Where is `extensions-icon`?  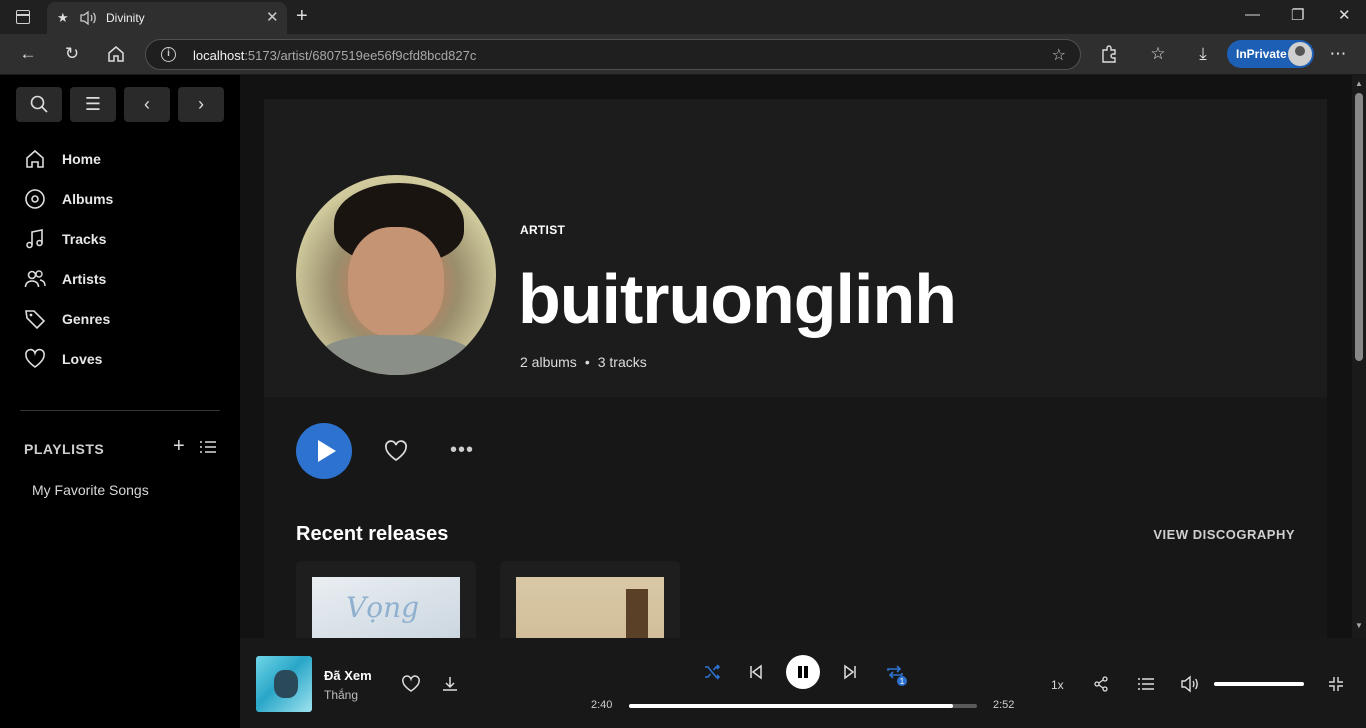 extensions-icon is located at coordinates (1109, 54).